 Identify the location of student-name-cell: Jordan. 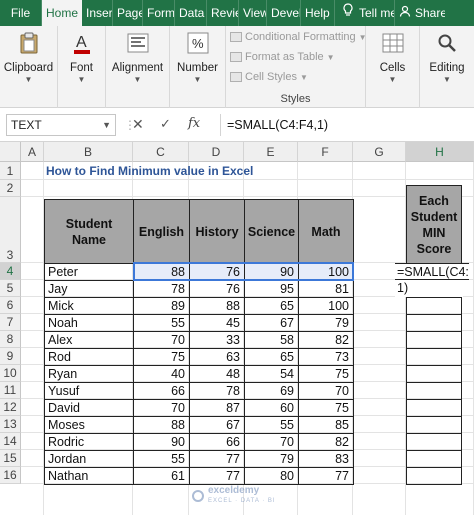
(89, 459).